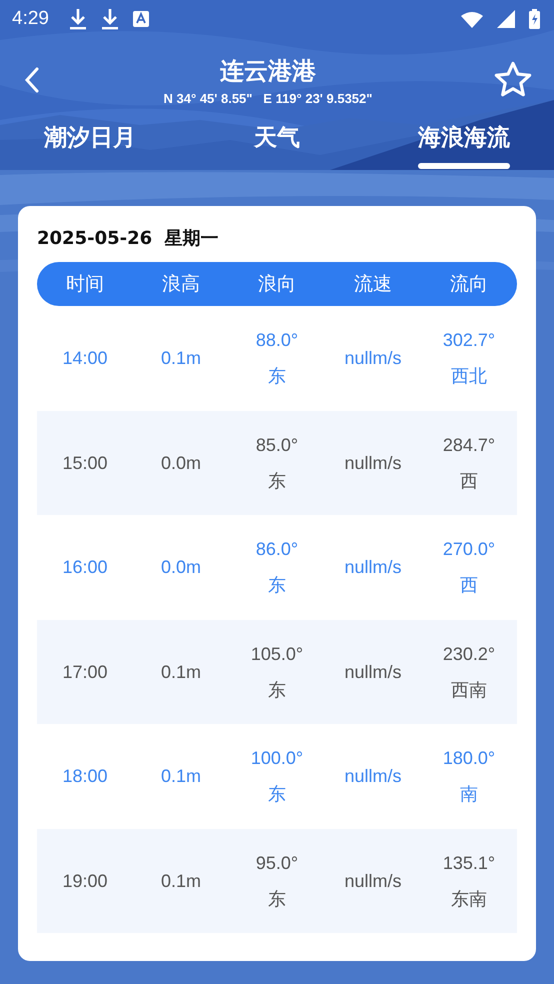 This screenshot has height=984, width=554. What do you see at coordinates (85, 568) in the screenshot?
I see `table-cell-text: 16:00` at bounding box center [85, 568].